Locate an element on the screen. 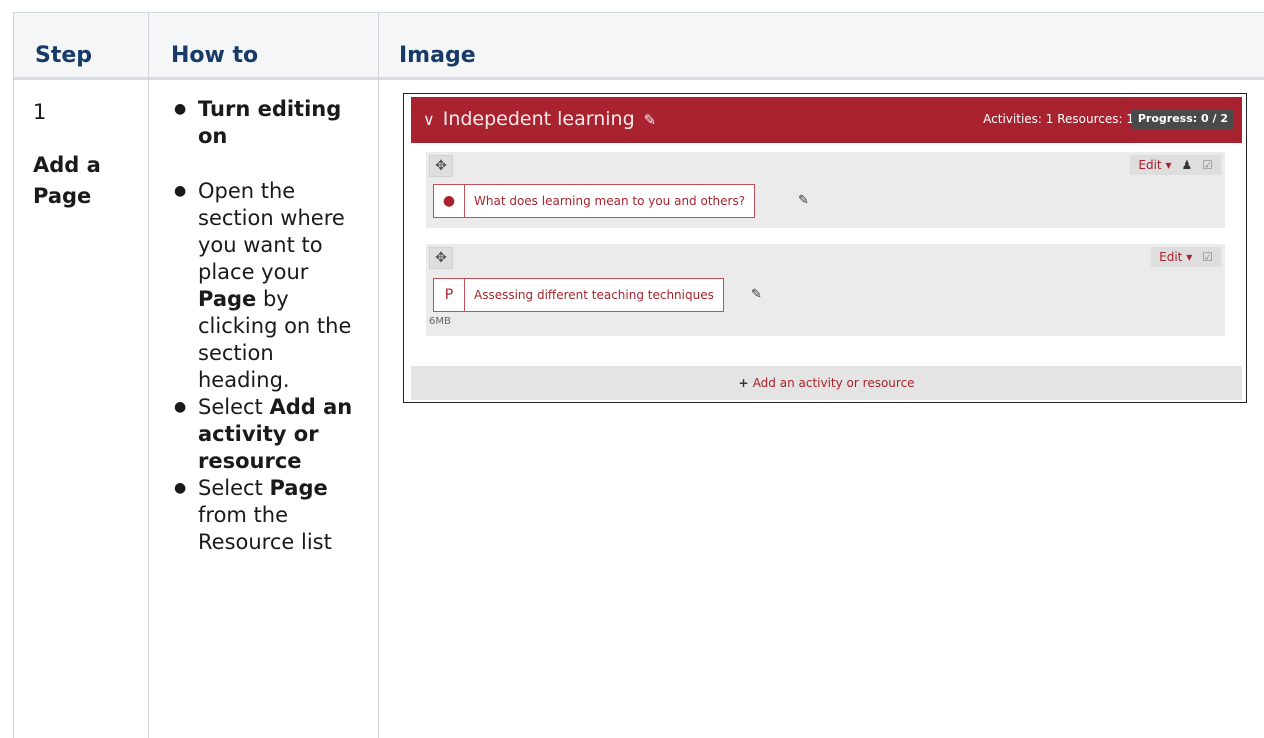 The height and width of the screenshot is (738, 1264). chevron-down-icon: ∨ is located at coordinates (429, 119).